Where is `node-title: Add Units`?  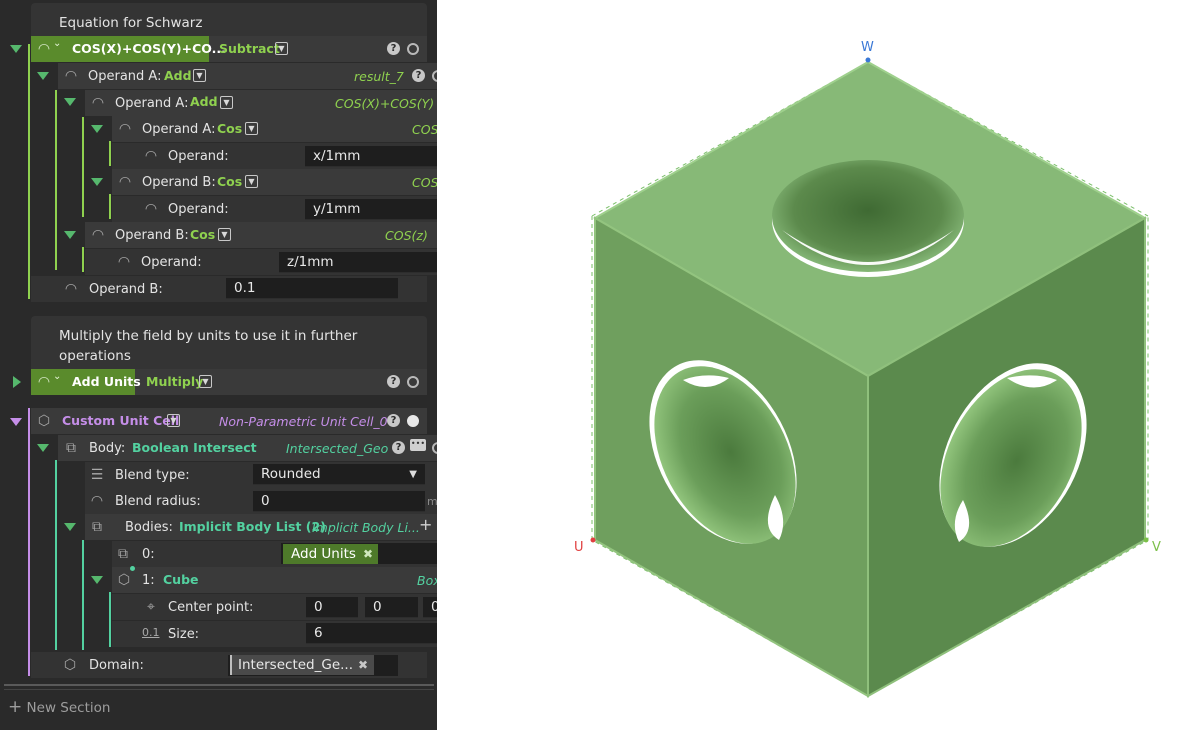
node-title: Add Units is located at coordinates (106, 381).